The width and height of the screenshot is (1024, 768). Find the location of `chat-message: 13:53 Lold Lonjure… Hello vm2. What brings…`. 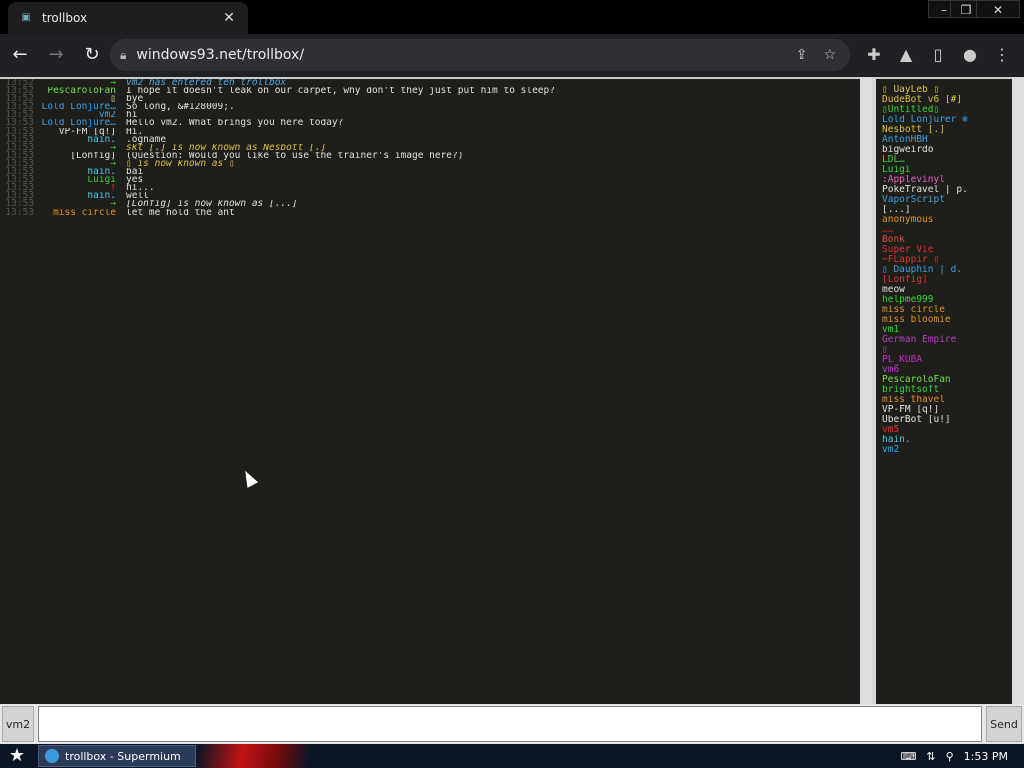

chat-message: 13:53 Lold Lonjure… Hello vm2. What brings… is located at coordinates (436, 123).